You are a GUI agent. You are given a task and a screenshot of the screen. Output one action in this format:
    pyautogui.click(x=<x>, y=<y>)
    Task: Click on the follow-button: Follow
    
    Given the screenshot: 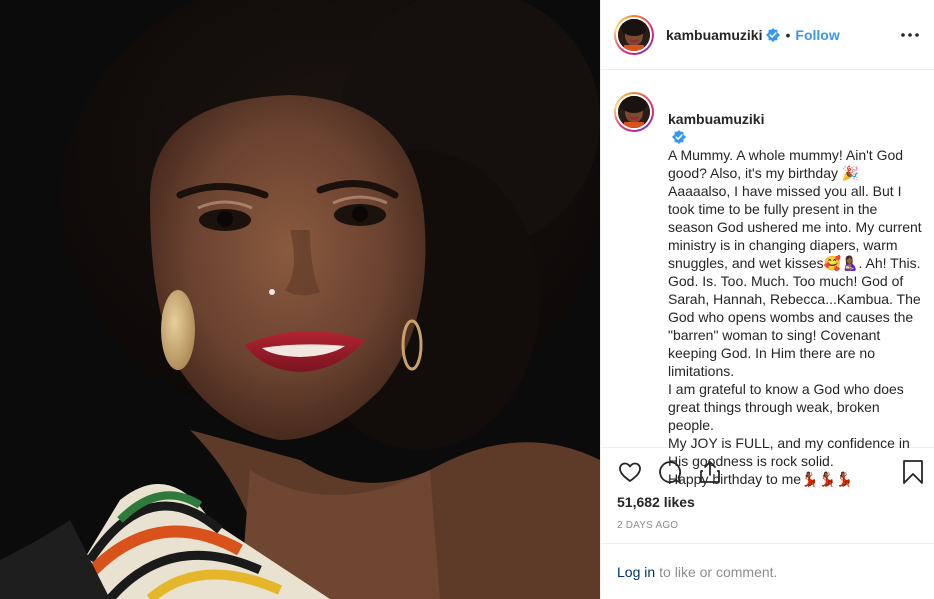 What is the action you would take?
    pyautogui.click(x=817, y=35)
    